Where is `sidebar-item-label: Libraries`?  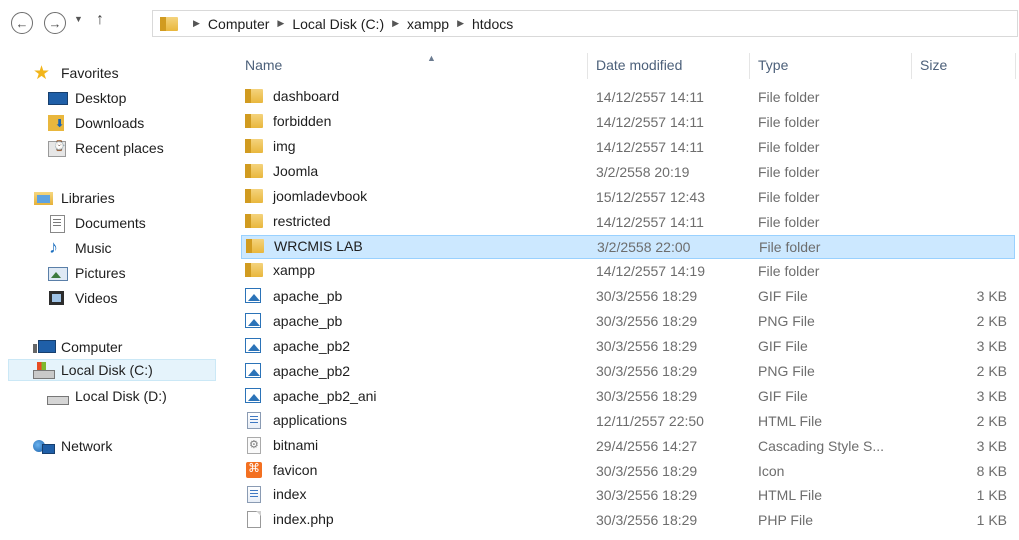
sidebar-item-label: Libraries is located at coordinates (88, 198).